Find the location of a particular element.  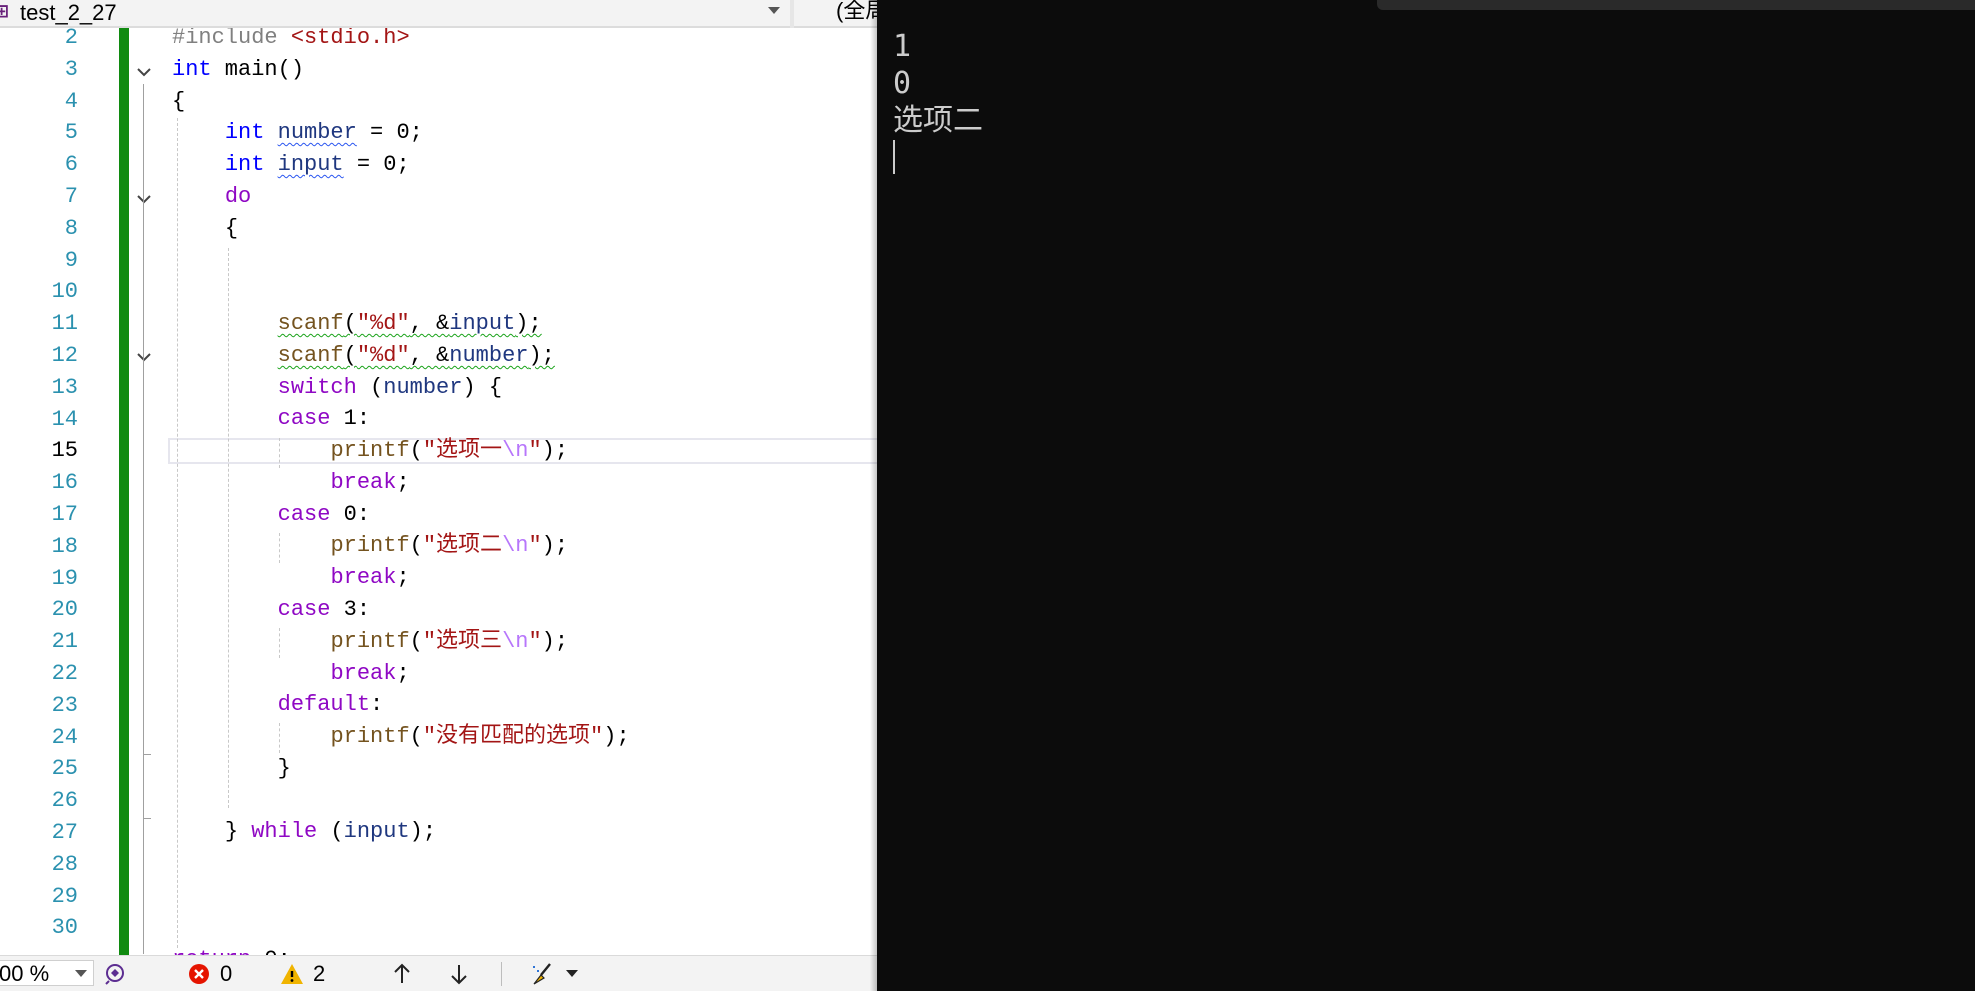

code-line: scanf("%d", &input); is located at coordinates (357, 324).